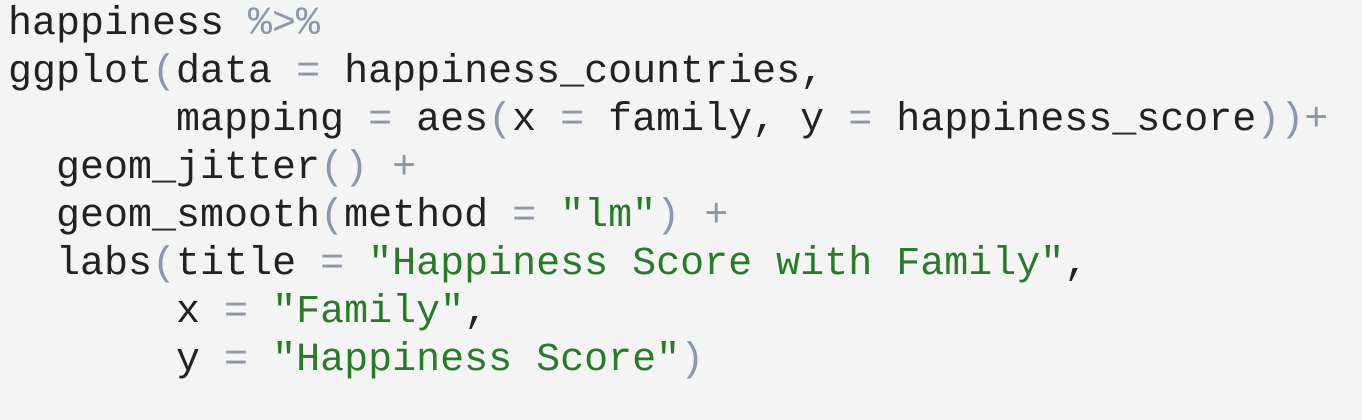  Describe the element at coordinates (368, 312) in the screenshot. I see `code-token: "Family"` at that location.